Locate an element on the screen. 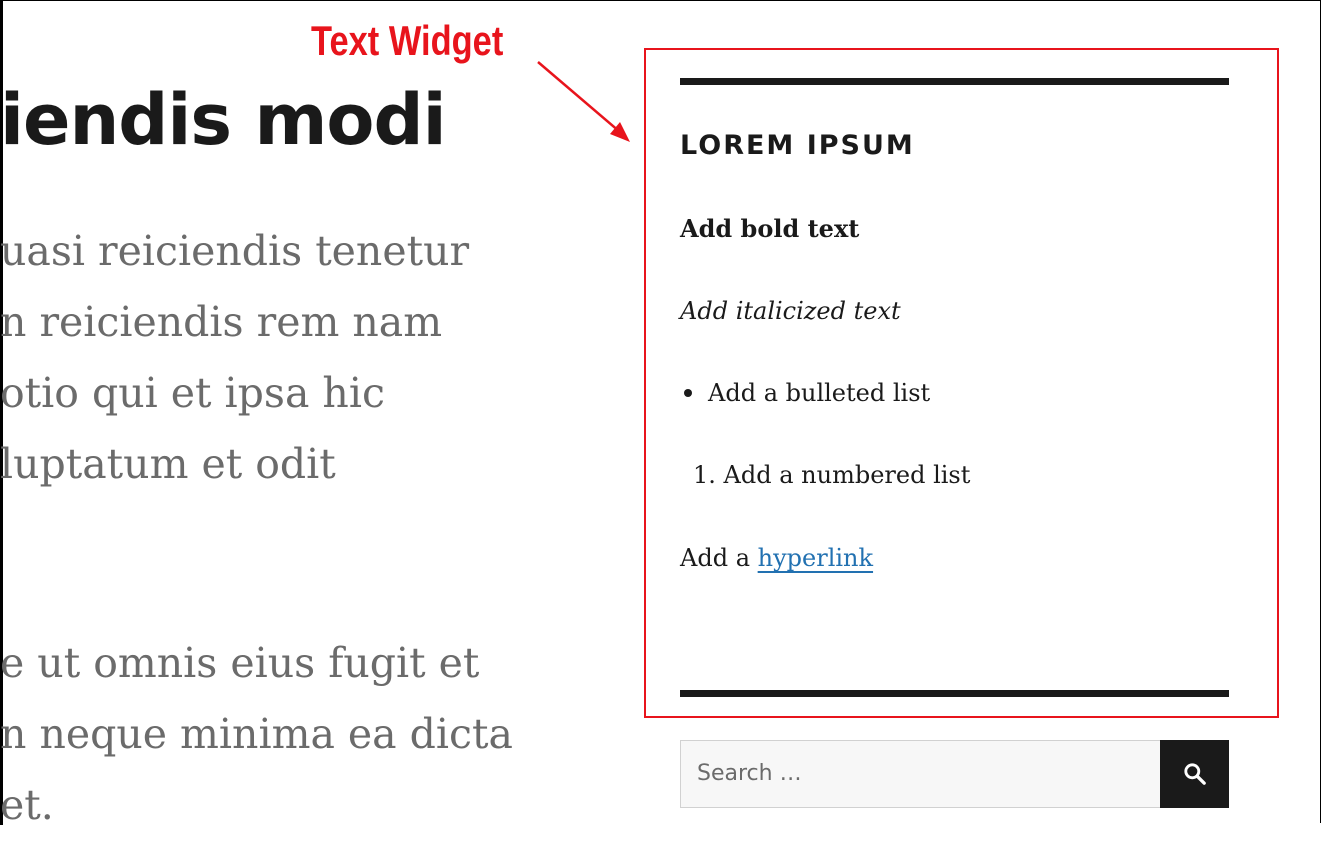  widget-title: LOREM IPSUM is located at coordinates (797, 145).